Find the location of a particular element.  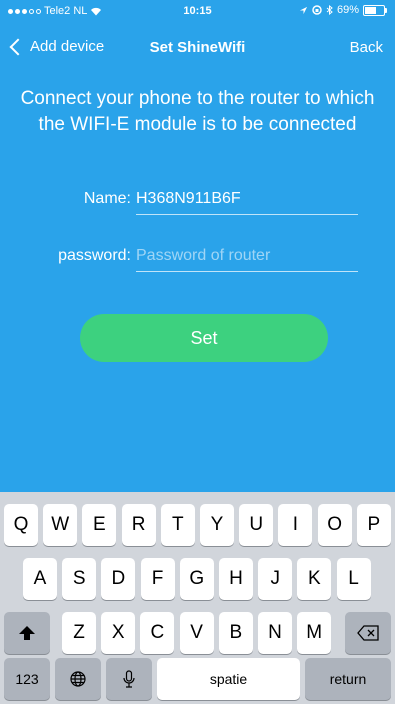

battery-percent: 69% is located at coordinates (347, 10).